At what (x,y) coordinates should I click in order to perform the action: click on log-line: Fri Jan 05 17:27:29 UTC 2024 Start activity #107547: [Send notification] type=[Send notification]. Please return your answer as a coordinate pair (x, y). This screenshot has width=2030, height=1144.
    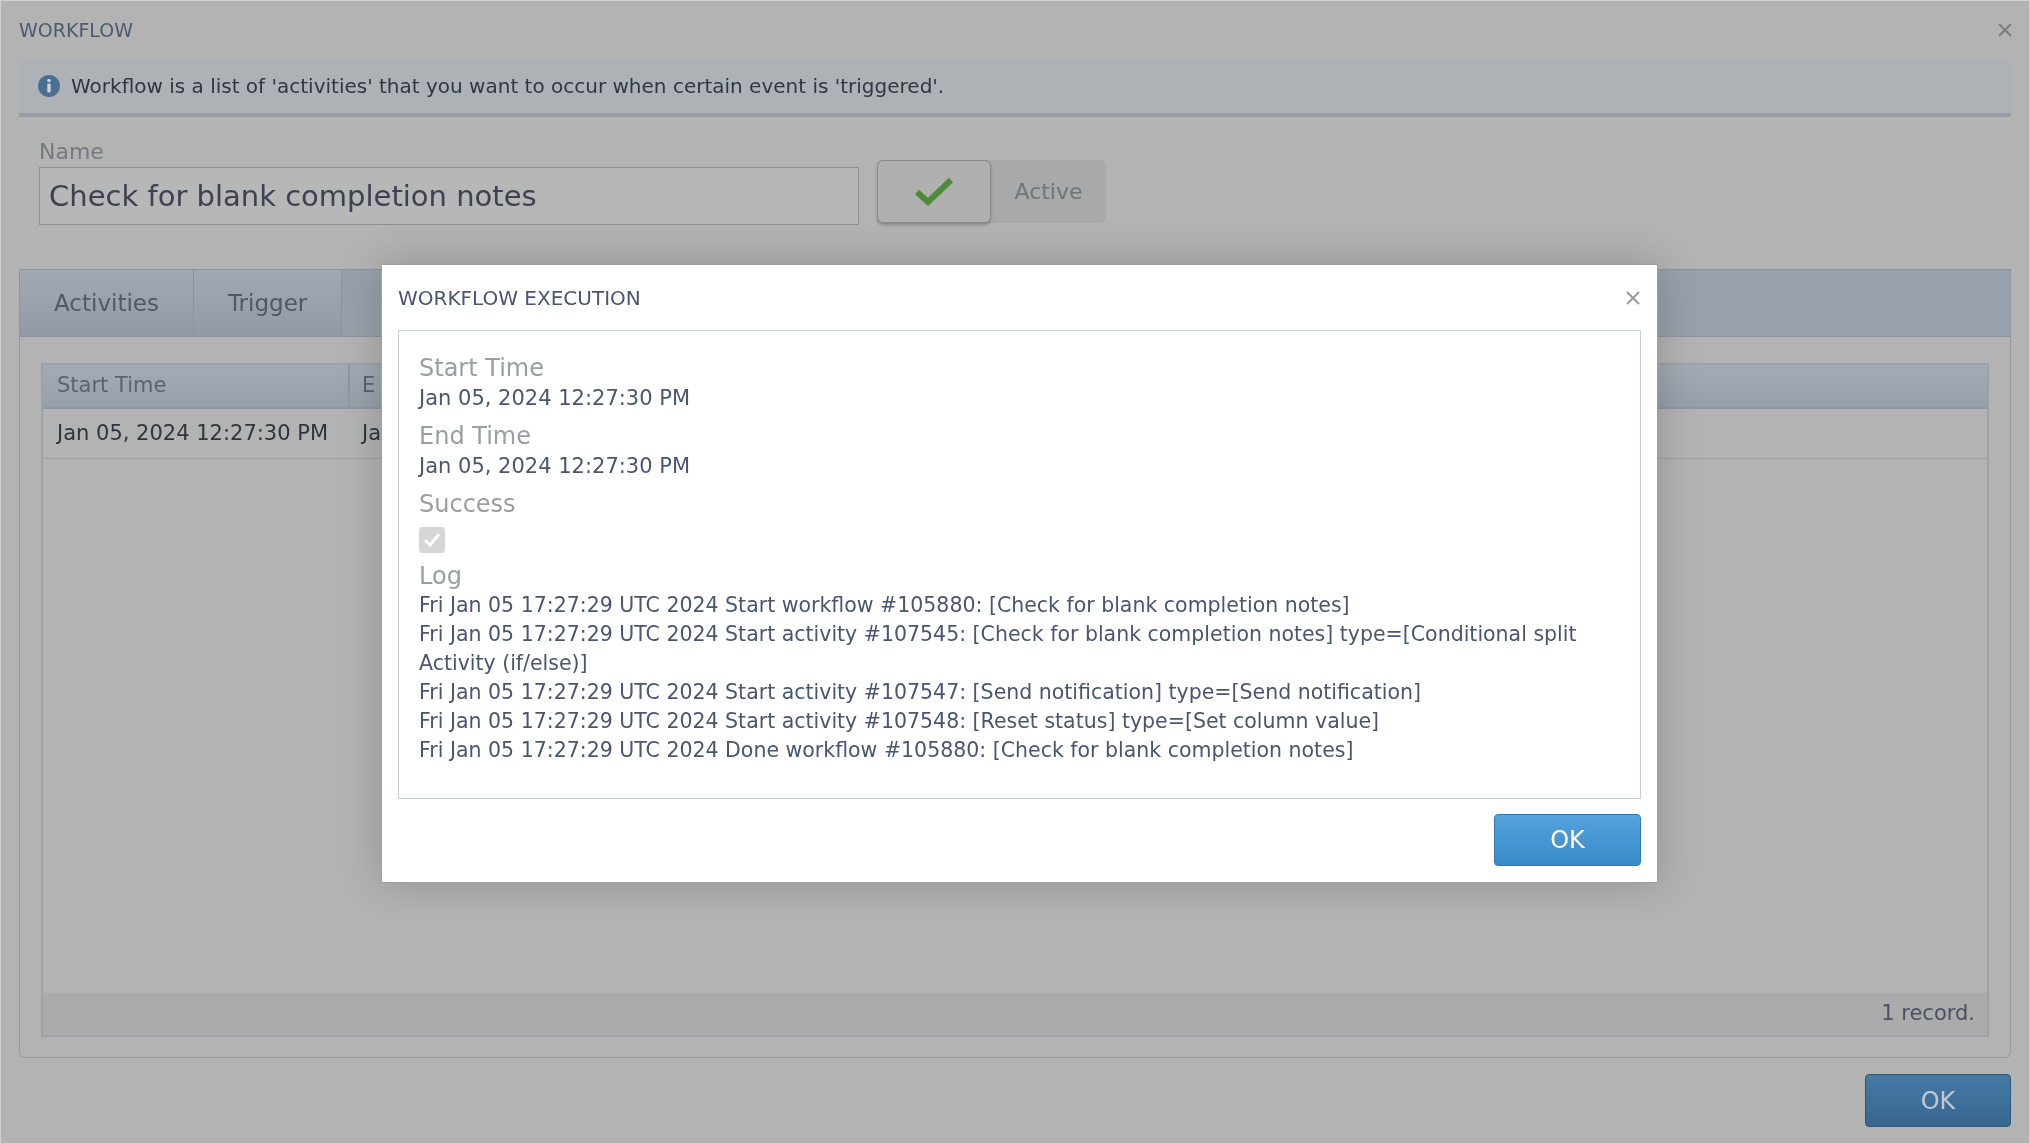
    Looking at the image, I should click on (920, 692).